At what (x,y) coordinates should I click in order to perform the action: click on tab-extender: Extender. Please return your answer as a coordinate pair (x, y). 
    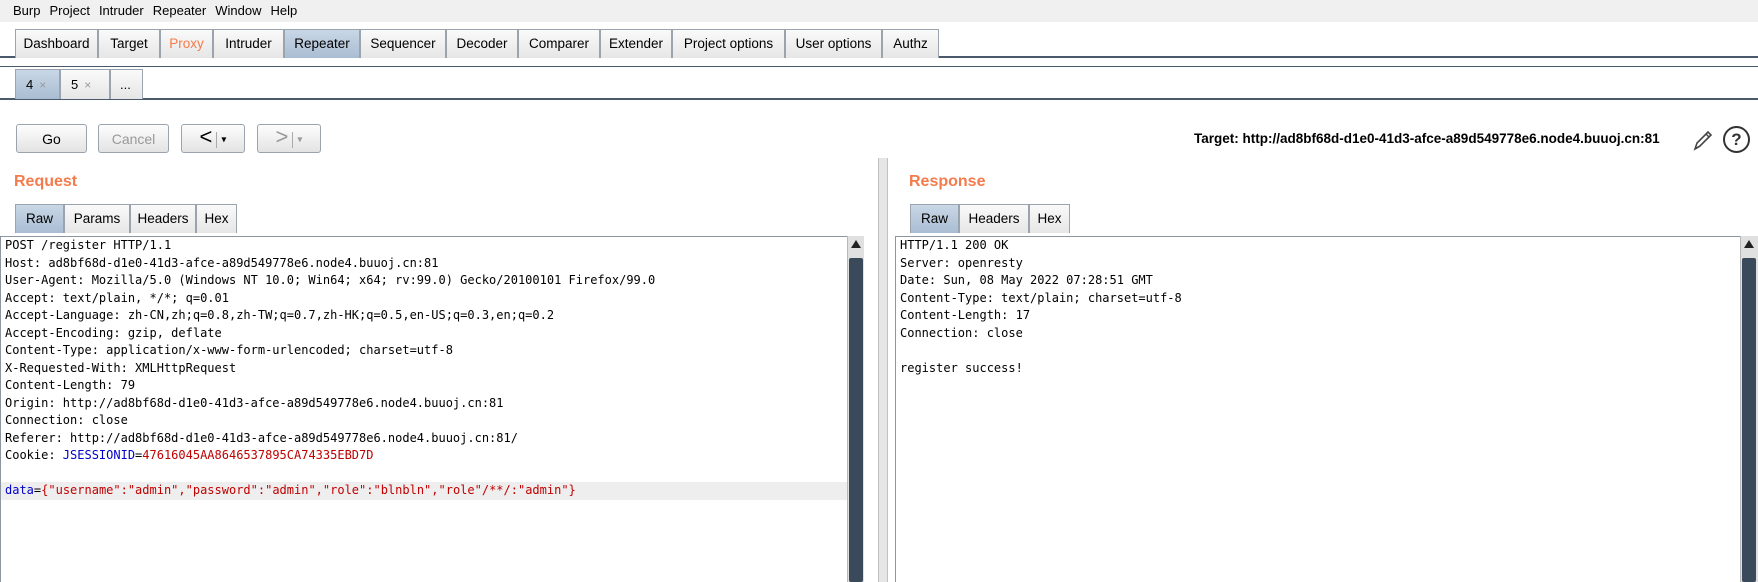
    Looking at the image, I should click on (636, 43).